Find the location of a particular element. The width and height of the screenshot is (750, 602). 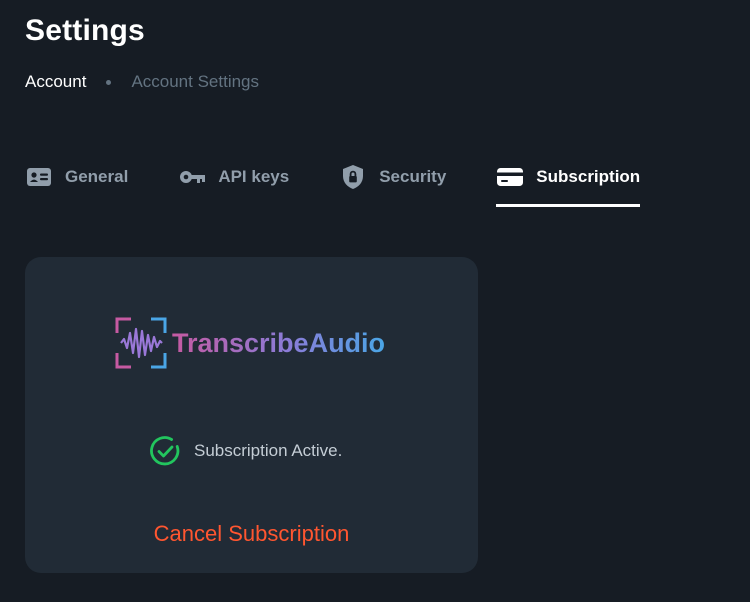

tab-general: General is located at coordinates (76, 177).